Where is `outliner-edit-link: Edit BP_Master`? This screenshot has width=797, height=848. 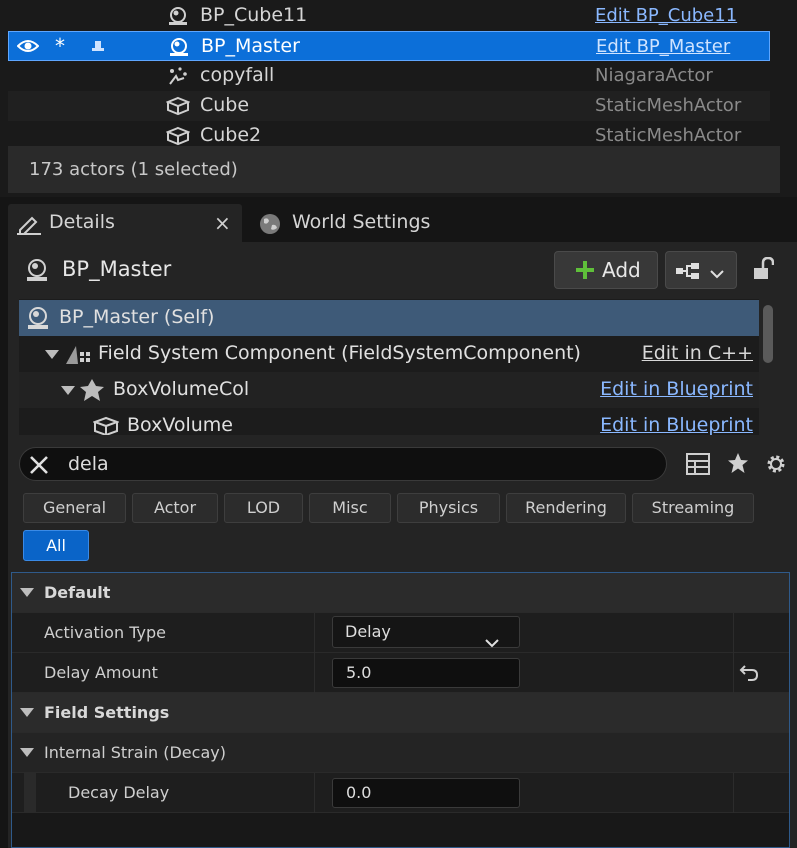 outliner-edit-link: Edit BP_Master is located at coordinates (663, 46).